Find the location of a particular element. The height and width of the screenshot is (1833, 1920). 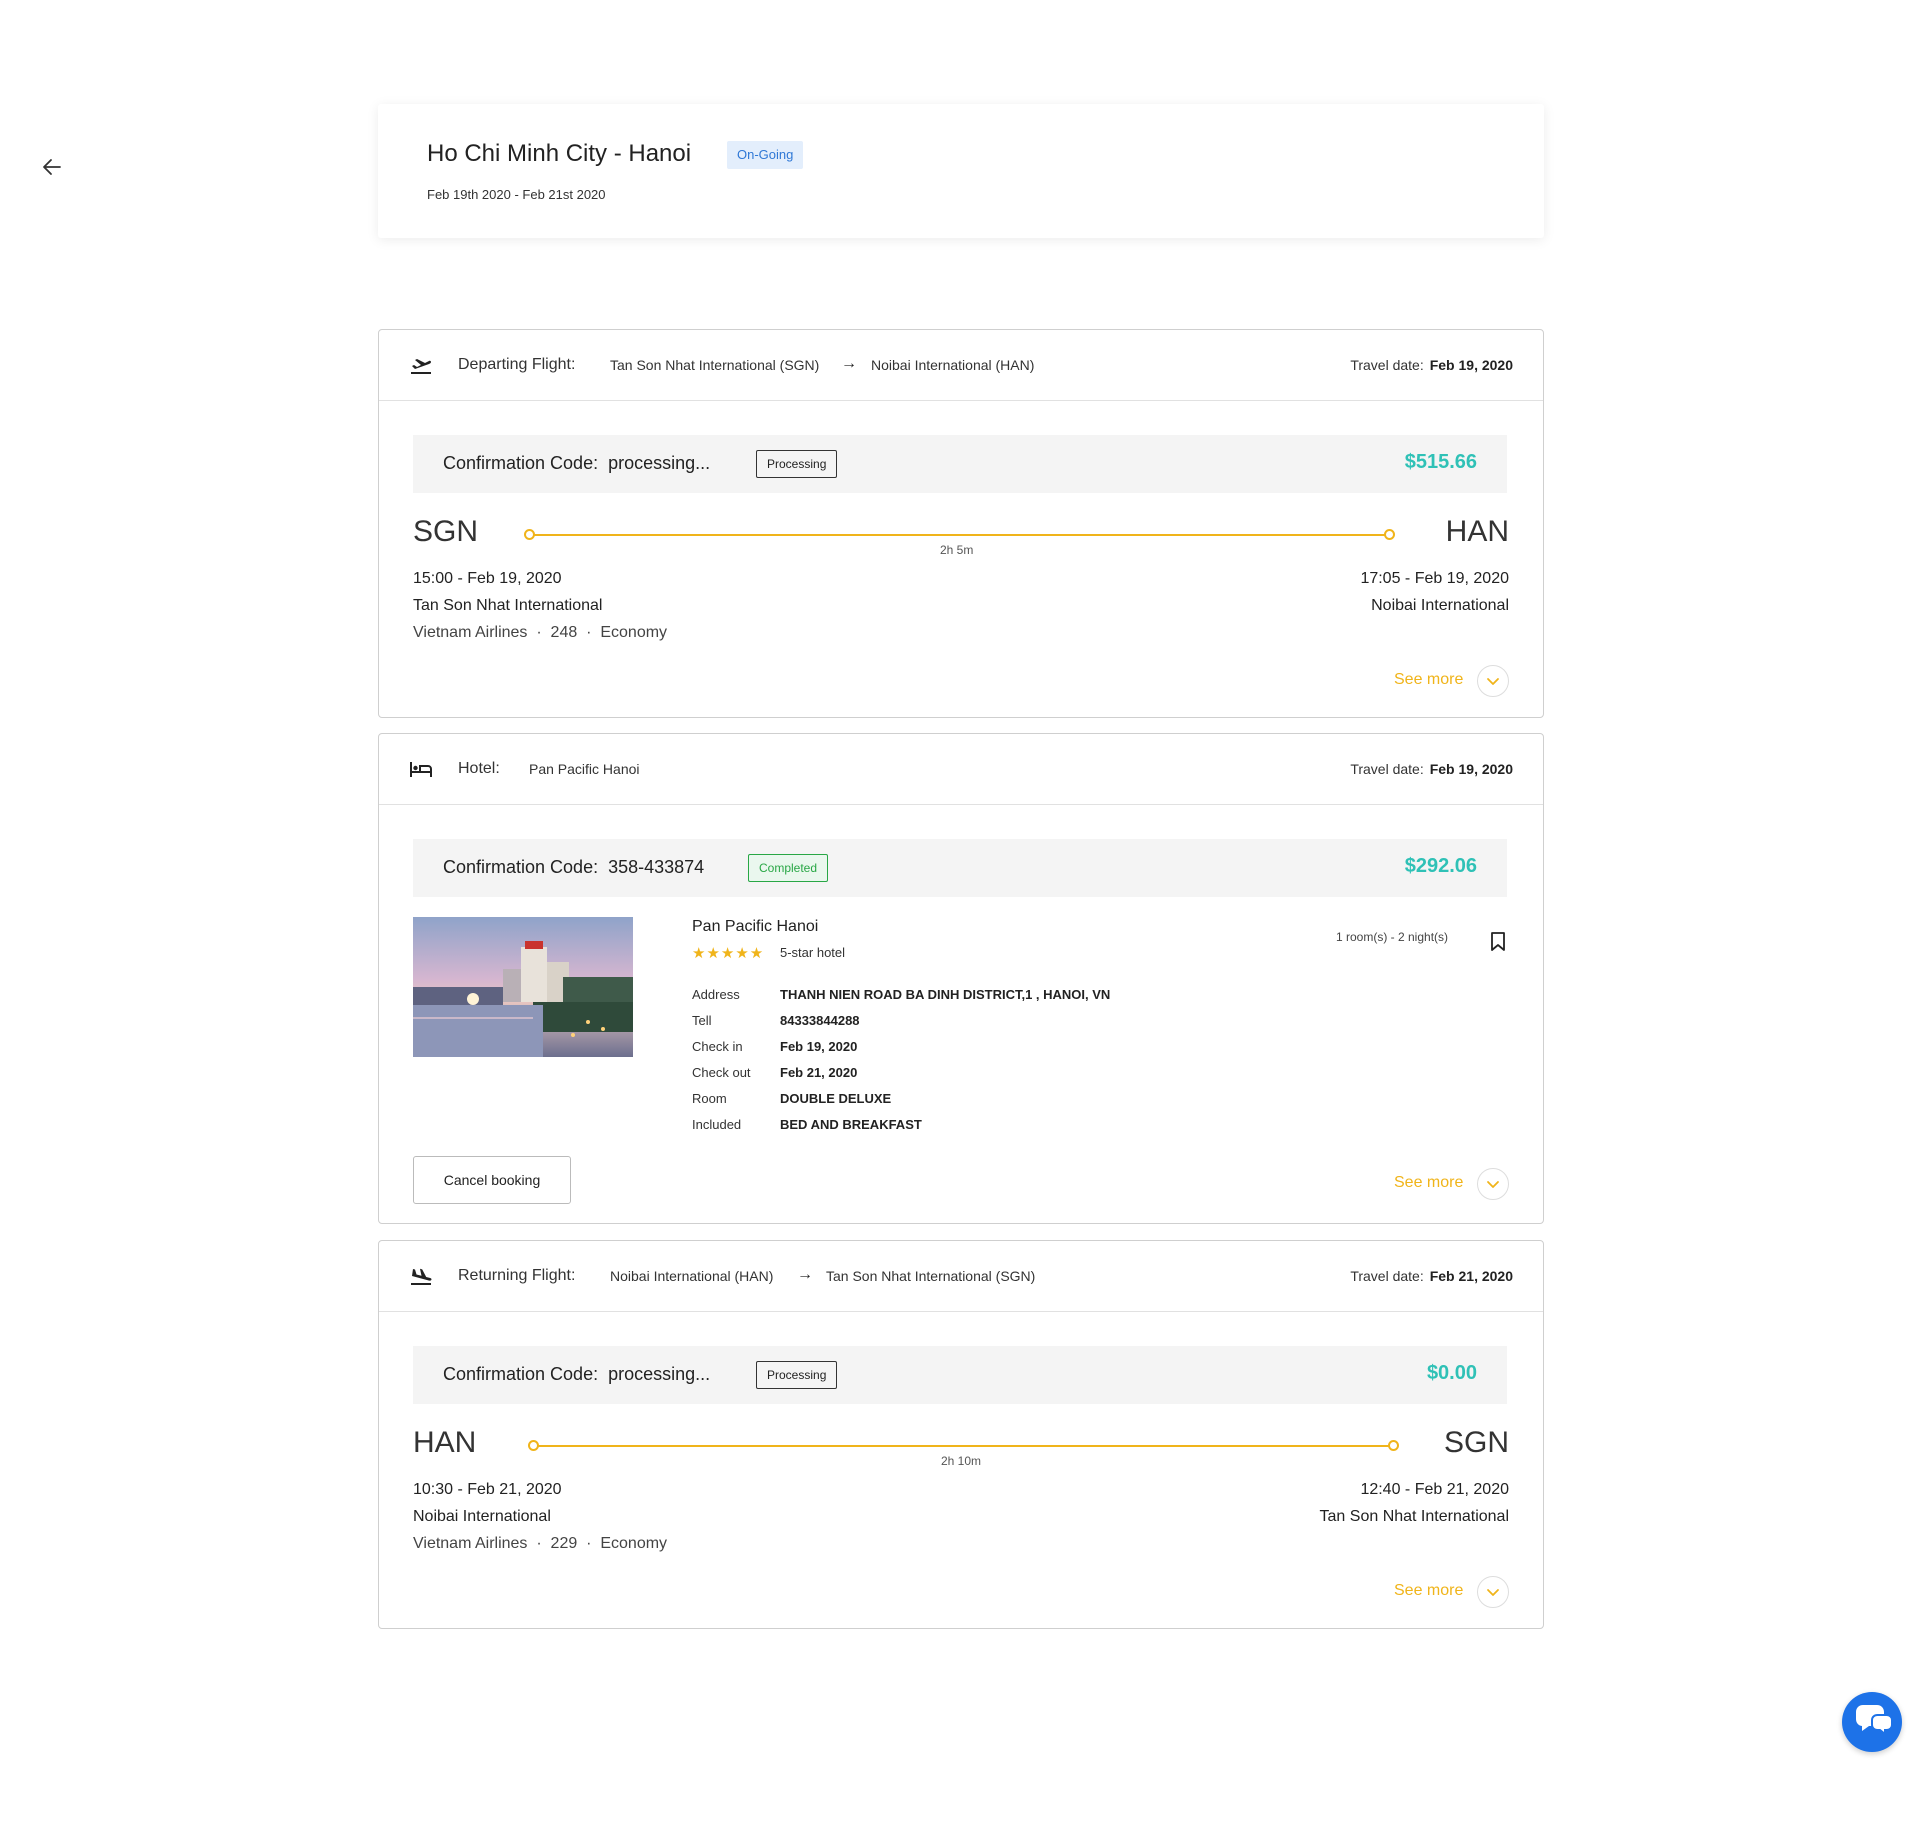

section-label: Returning Flight: is located at coordinates (517, 1275).